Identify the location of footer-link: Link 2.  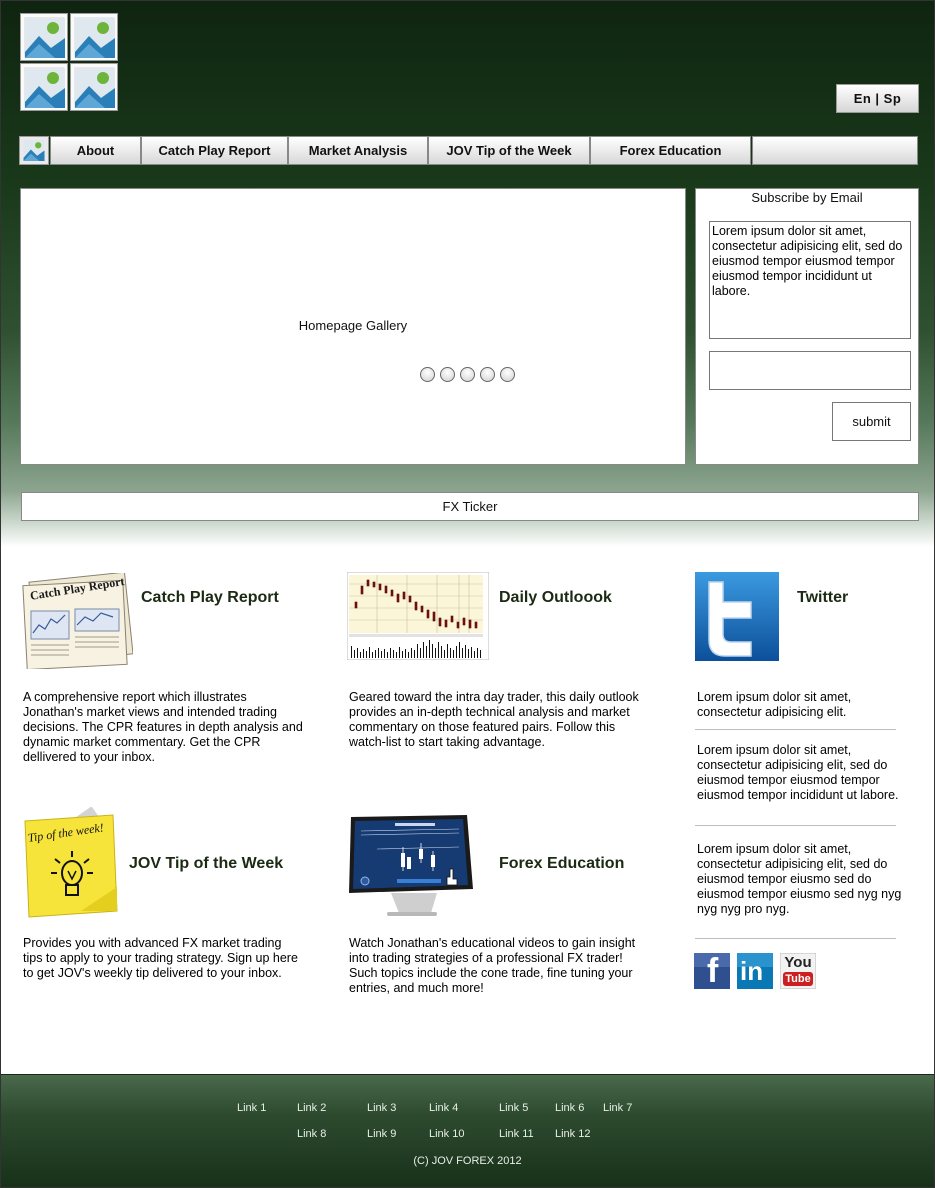
(311, 1108).